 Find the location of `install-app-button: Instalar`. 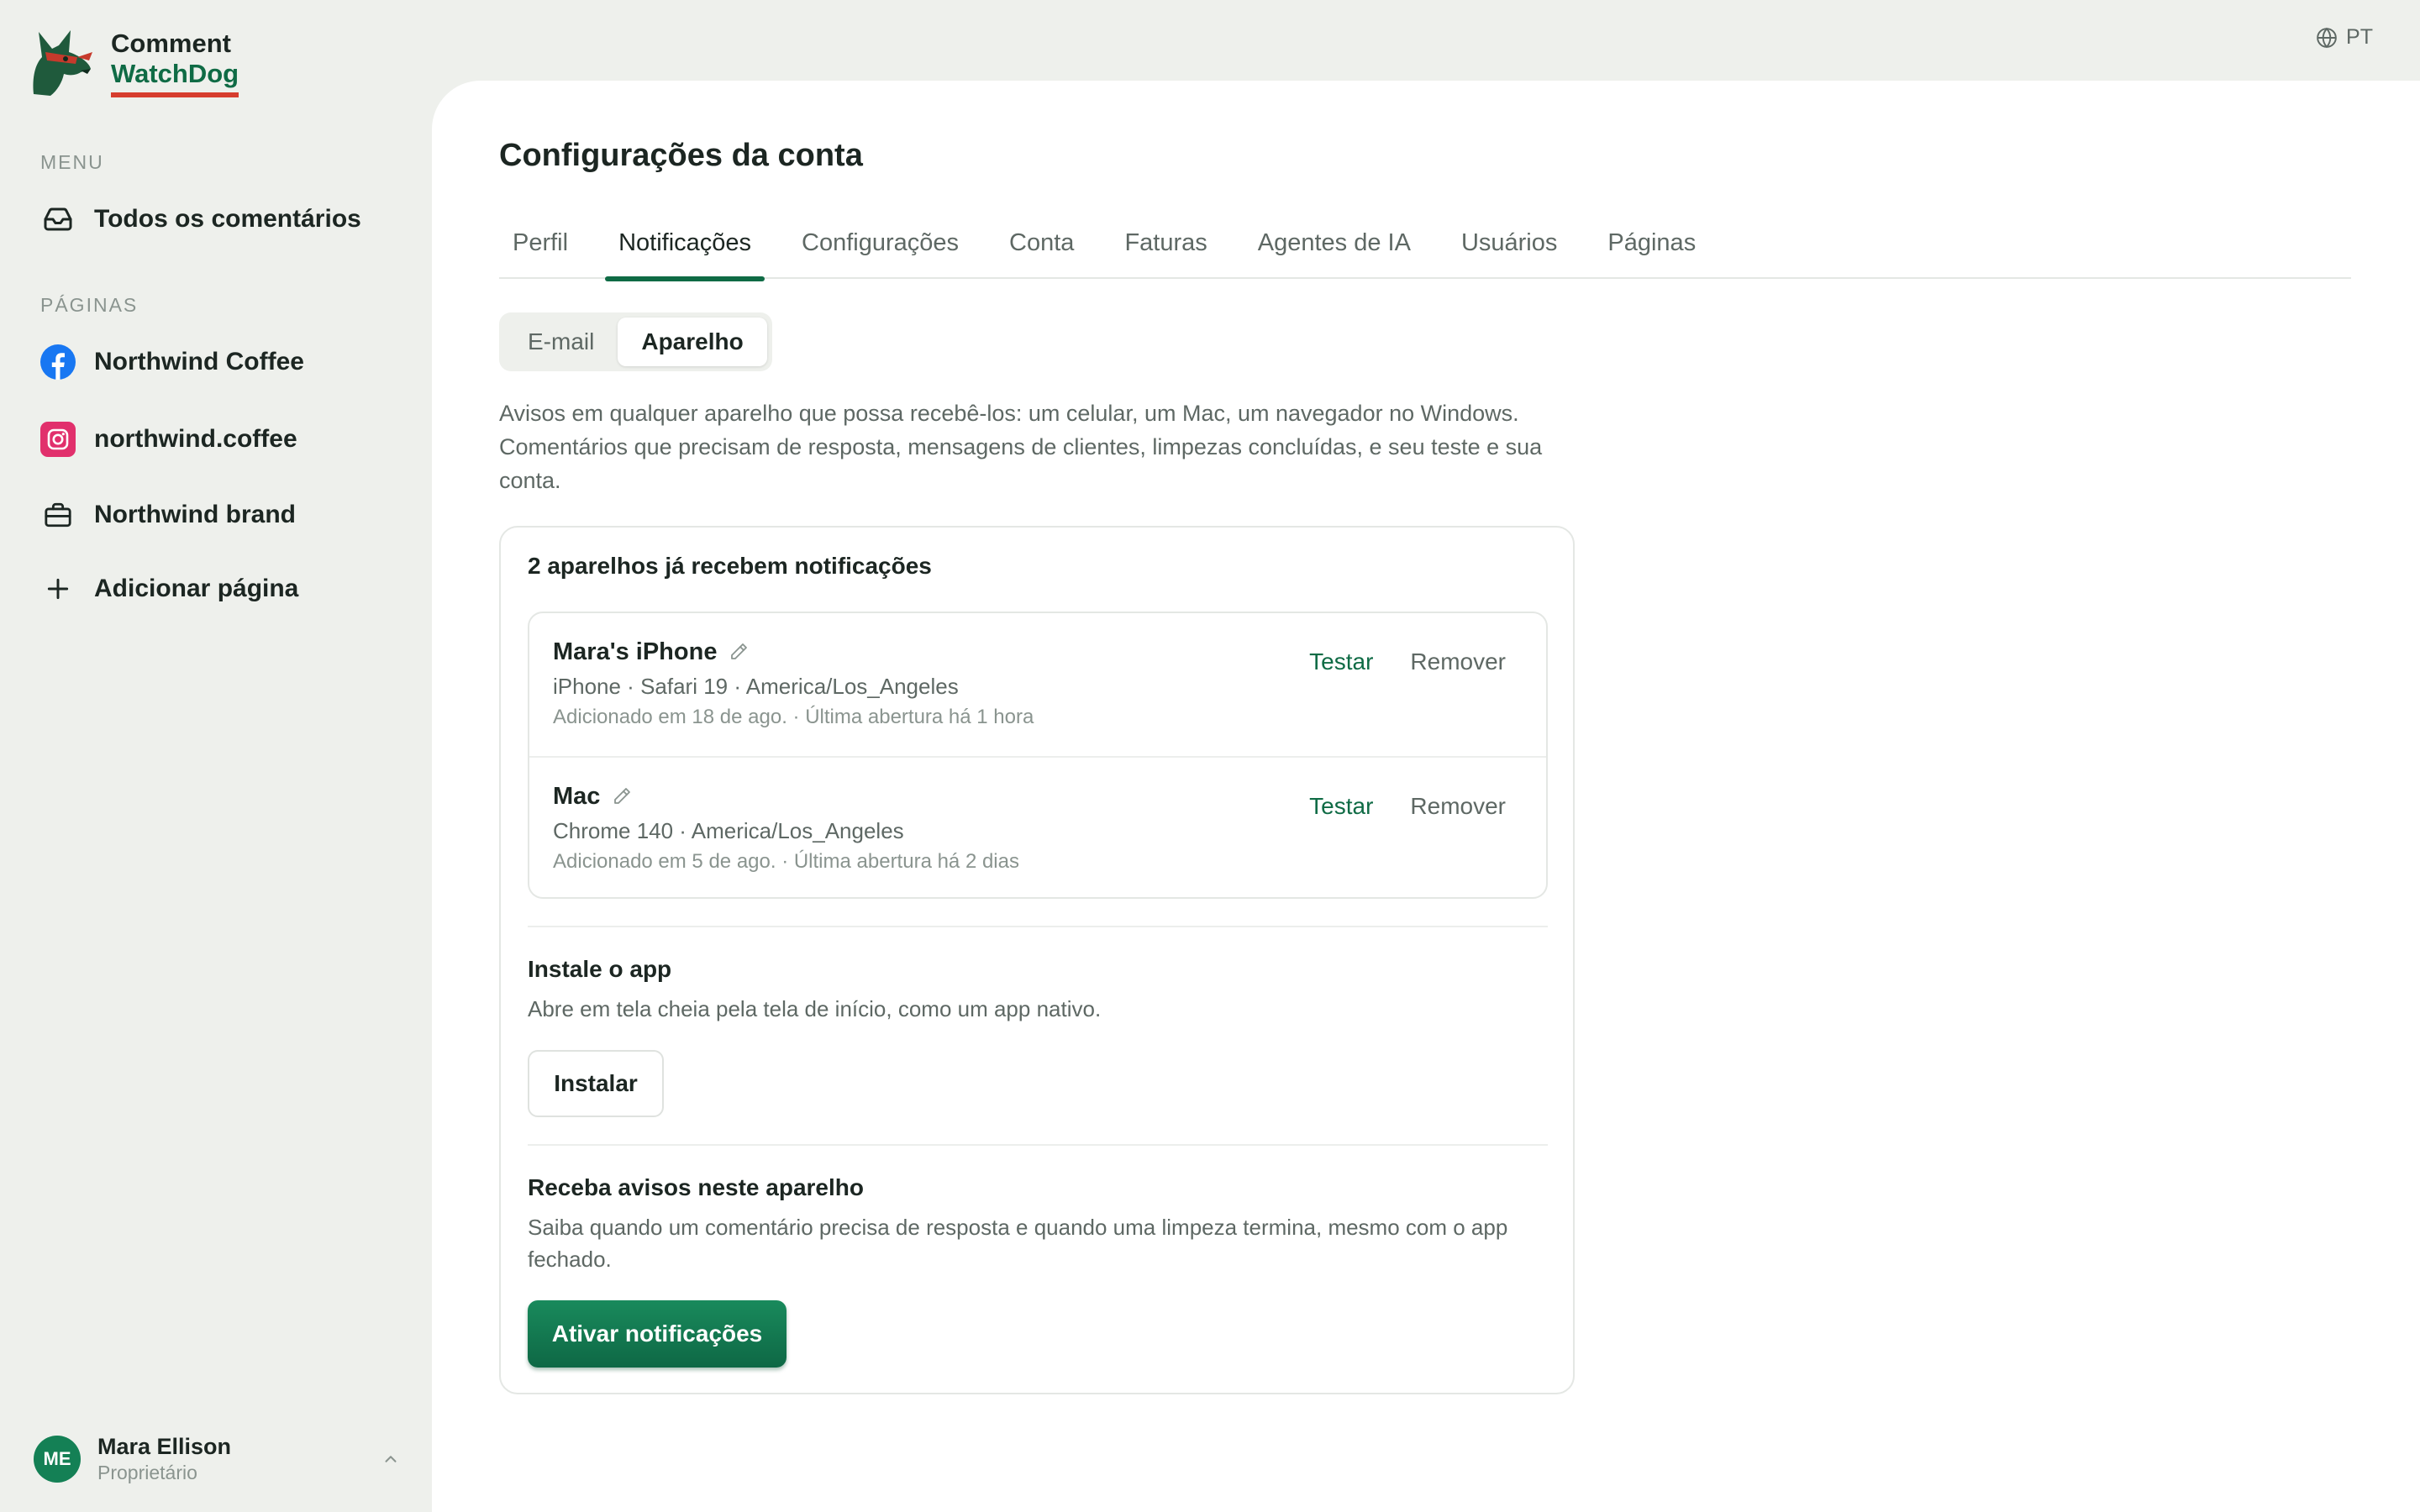

install-app-button: Instalar is located at coordinates (596, 1083).